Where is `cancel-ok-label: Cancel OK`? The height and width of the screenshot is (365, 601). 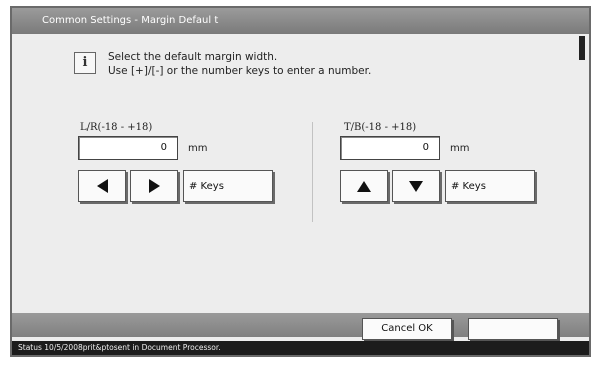 cancel-ok-label: Cancel OK is located at coordinates (407, 328).